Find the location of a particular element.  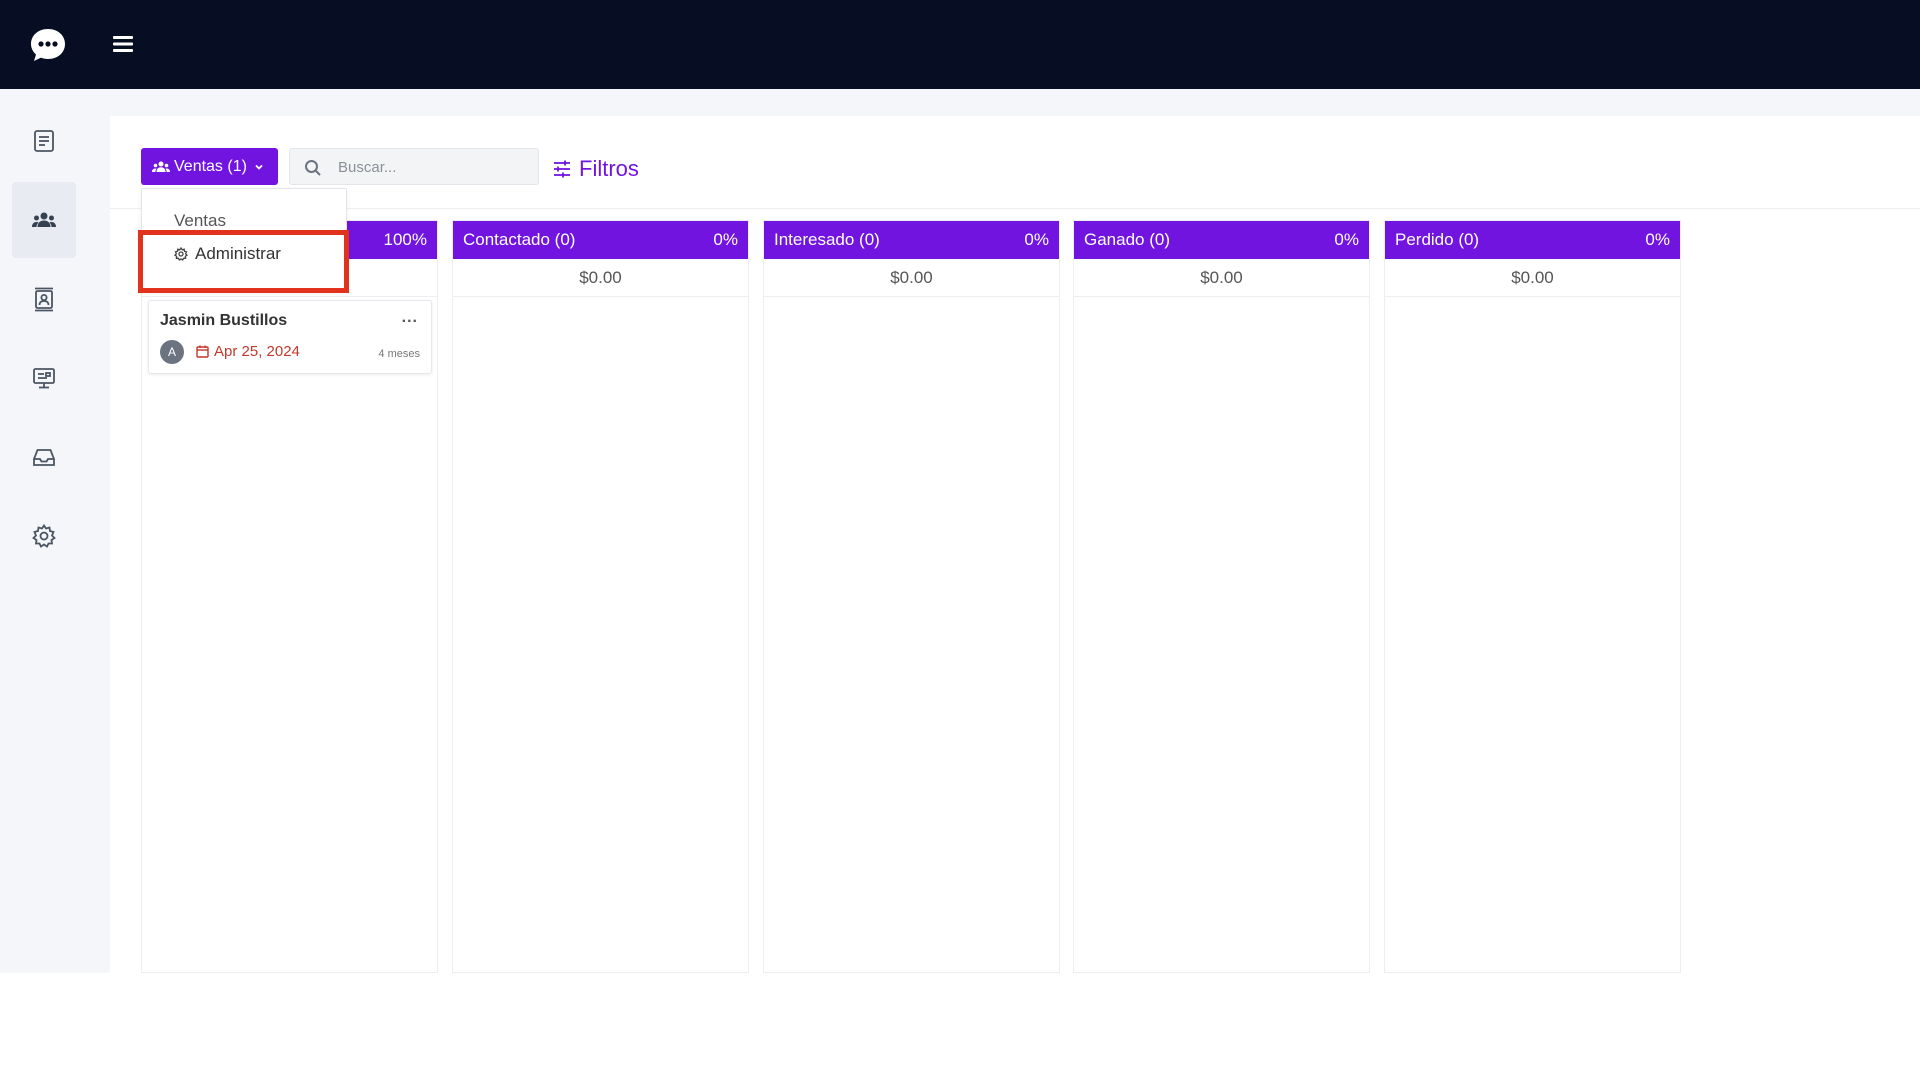

sidebar-item-users is located at coordinates (44, 220).